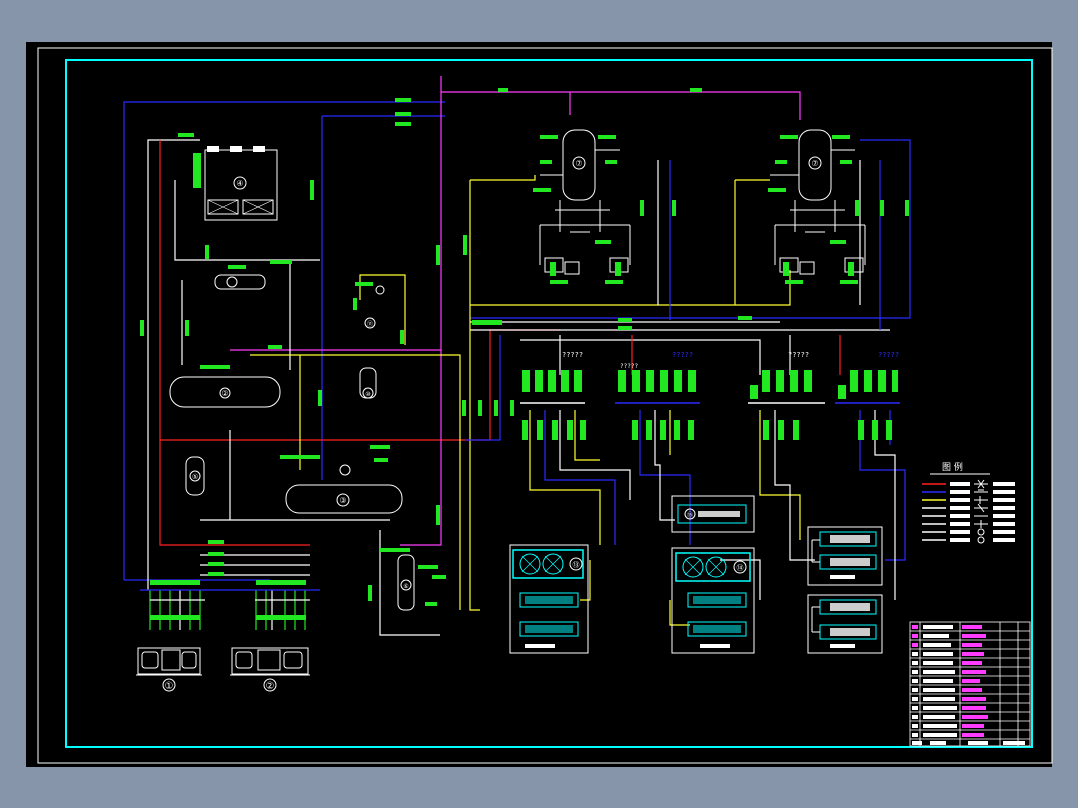 This screenshot has height=808, width=1078. I want to click on question-label-4: ?????, so click(888, 355).